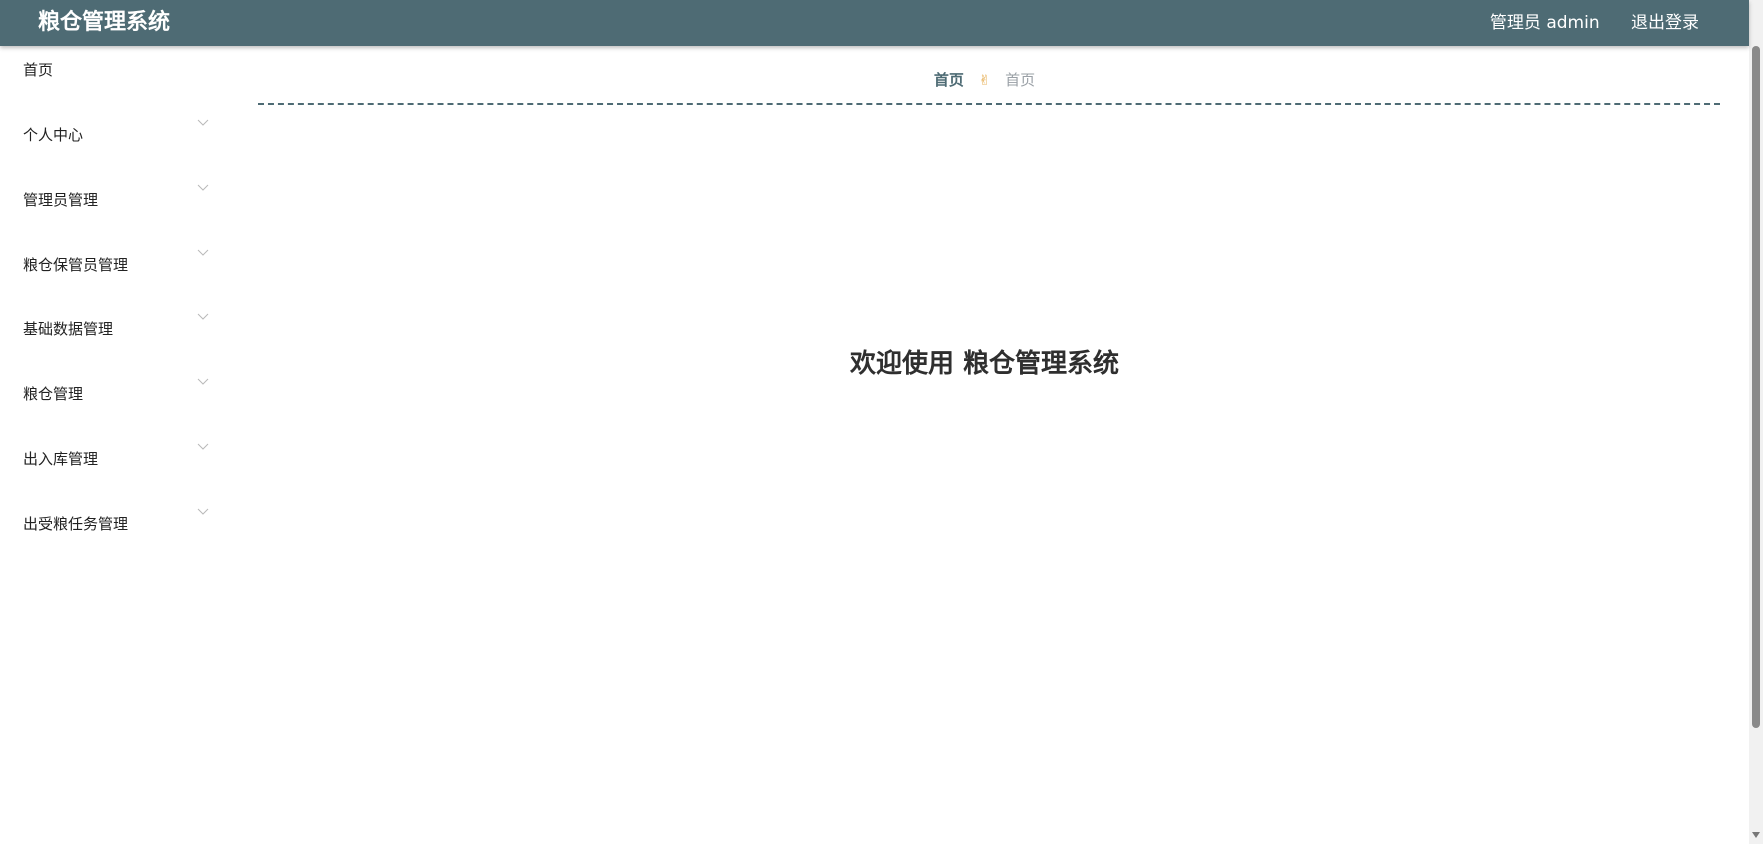  Describe the element at coordinates (1665, 23) in the screenshot. I see `logout-button: 退出登录` at that location.